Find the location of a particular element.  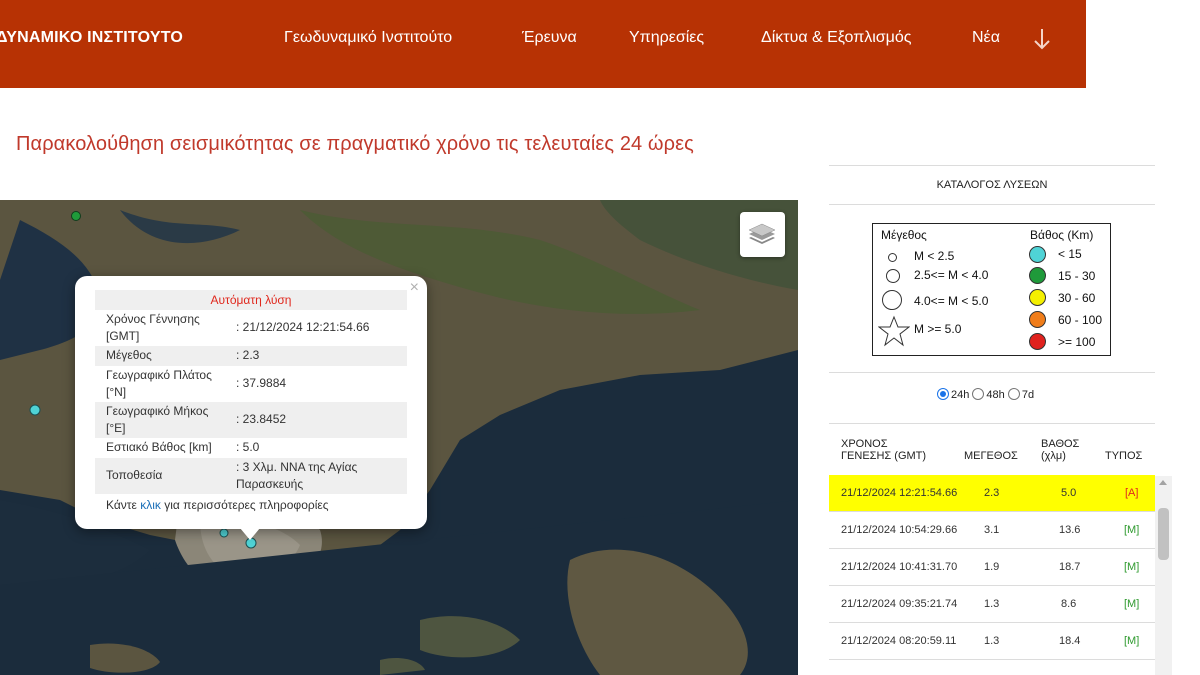

column-header-time: ΧΡΟΝΟΣ ΓΕΝΕΣΗΣ (GMT) is located at coordinates (883, 450).